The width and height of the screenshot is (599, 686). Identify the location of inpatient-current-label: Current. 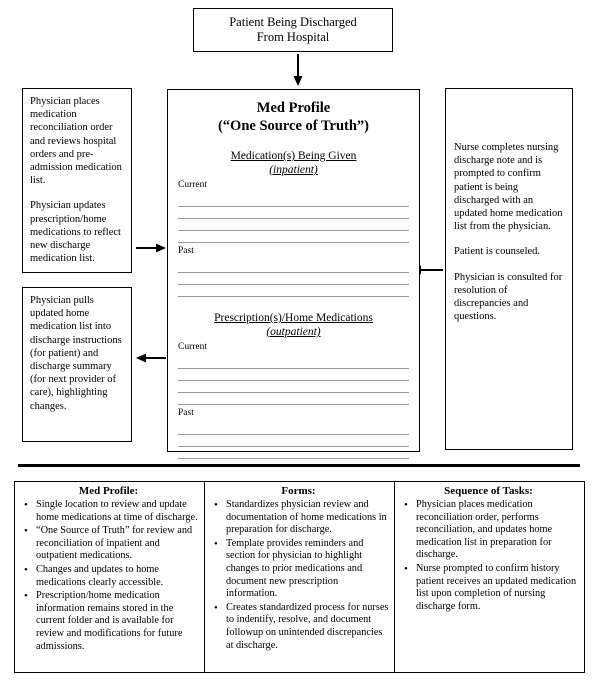
(193, 185).